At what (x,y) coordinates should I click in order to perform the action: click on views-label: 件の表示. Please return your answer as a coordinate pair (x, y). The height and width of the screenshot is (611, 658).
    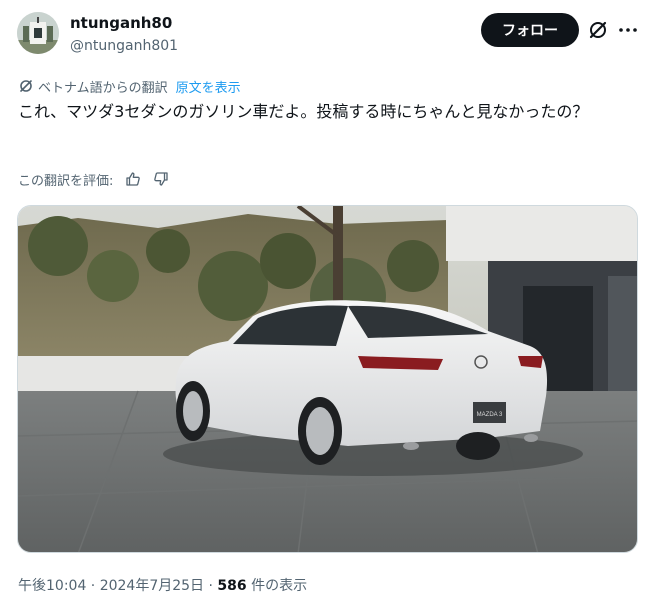
    Looking at the image, I should click on (277, 586).